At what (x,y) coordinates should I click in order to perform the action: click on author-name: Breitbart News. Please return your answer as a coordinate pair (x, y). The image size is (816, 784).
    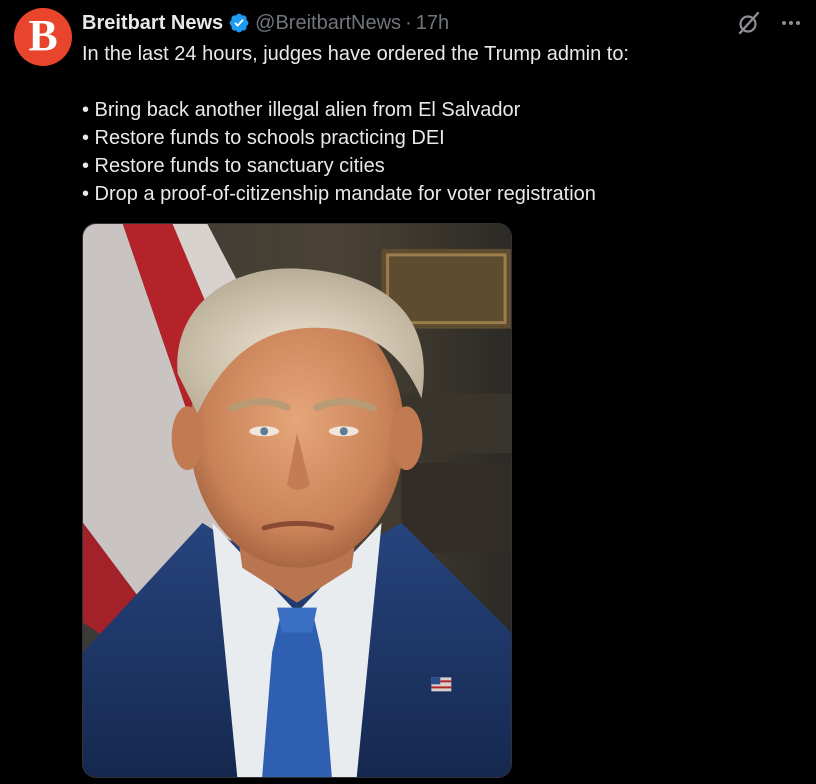
    Looking at the image, I should click on (152, 23).